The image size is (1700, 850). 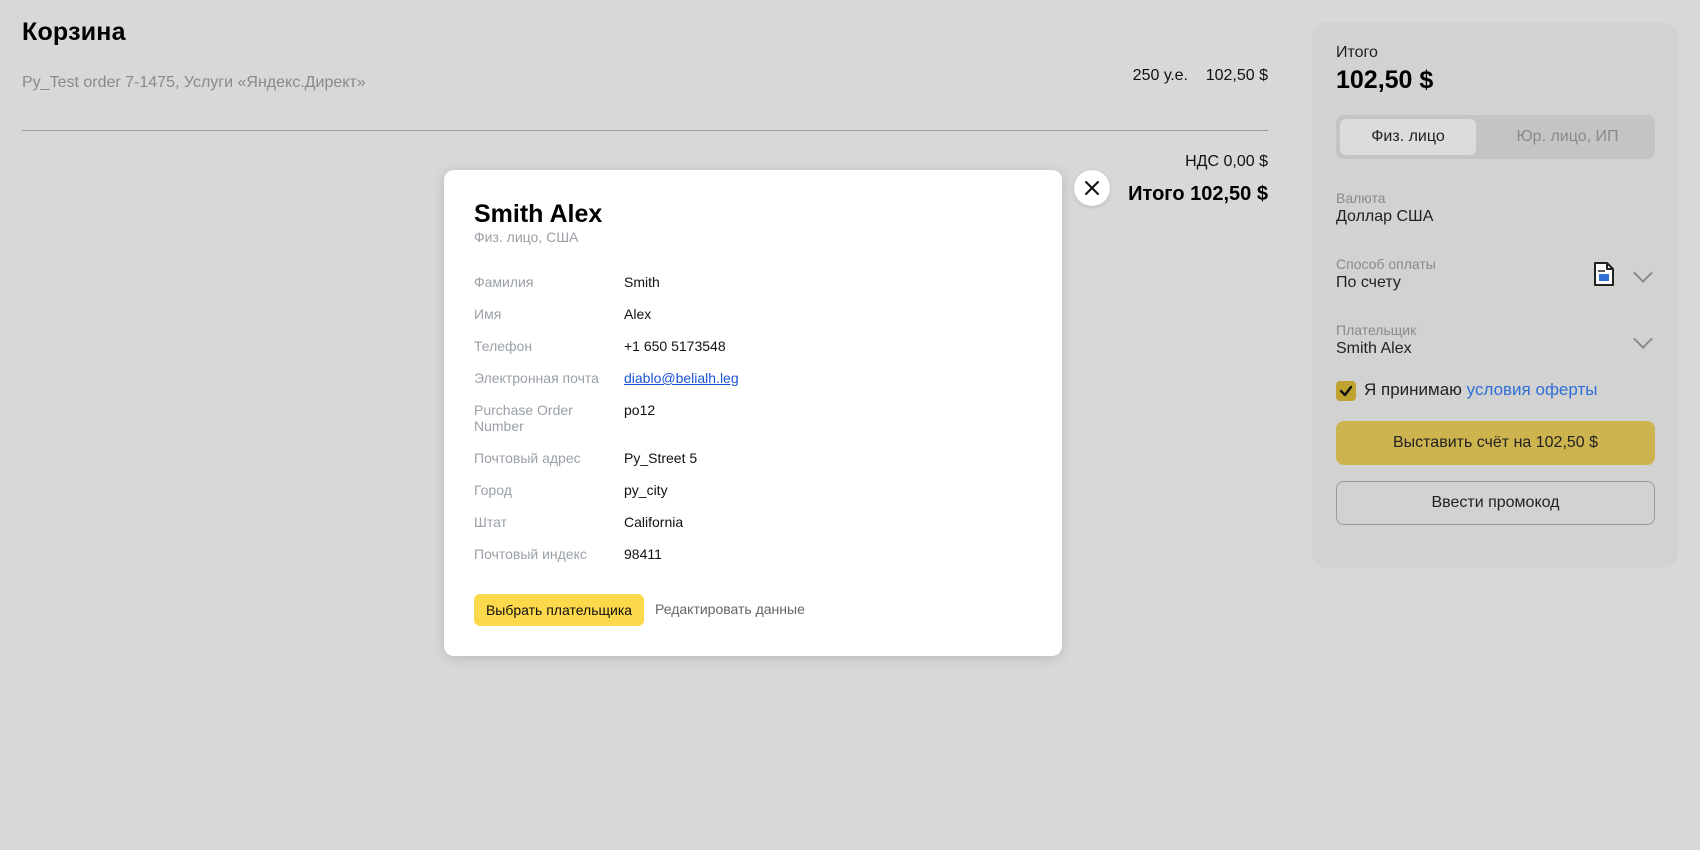 I want to click on summary-total-label: Итого, so click(x=1357, y=52).